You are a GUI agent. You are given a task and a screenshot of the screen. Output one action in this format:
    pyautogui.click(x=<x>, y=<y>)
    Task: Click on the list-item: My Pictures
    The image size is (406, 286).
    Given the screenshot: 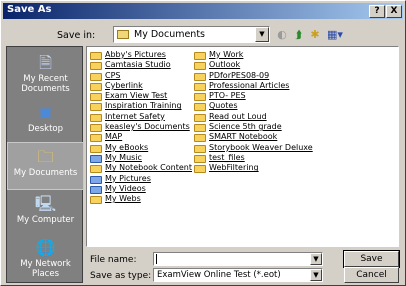 What is the action you would take?
    pyautogui.click(x=141, y=179)
    